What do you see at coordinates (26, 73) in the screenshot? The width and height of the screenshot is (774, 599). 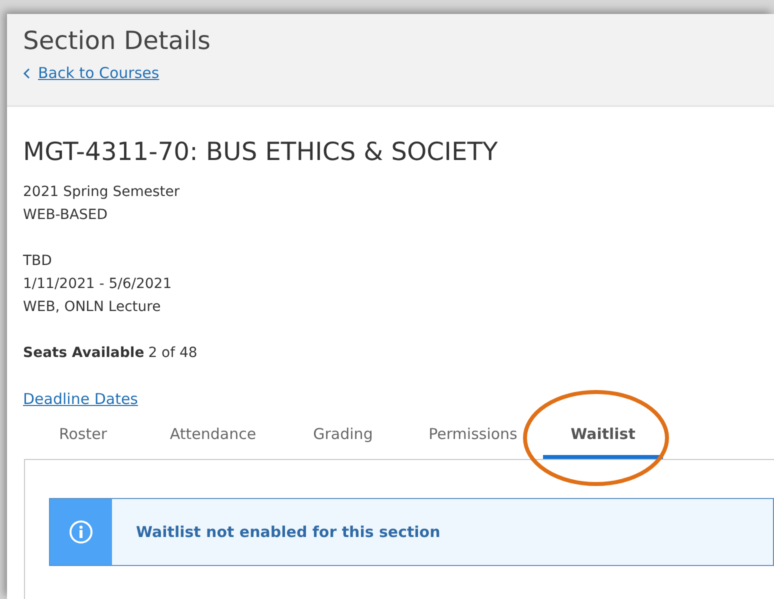 I see `chevron-left-icon` at bounding box center [26, 73].